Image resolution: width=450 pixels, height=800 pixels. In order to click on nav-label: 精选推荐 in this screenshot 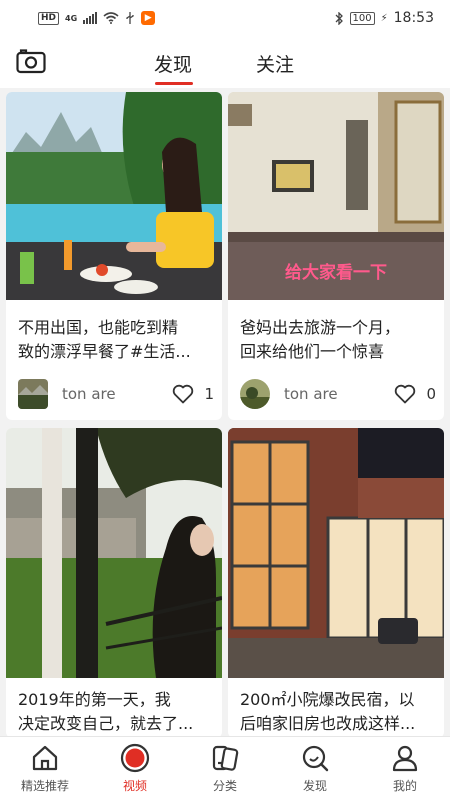, I will do `click(44, 786)`.